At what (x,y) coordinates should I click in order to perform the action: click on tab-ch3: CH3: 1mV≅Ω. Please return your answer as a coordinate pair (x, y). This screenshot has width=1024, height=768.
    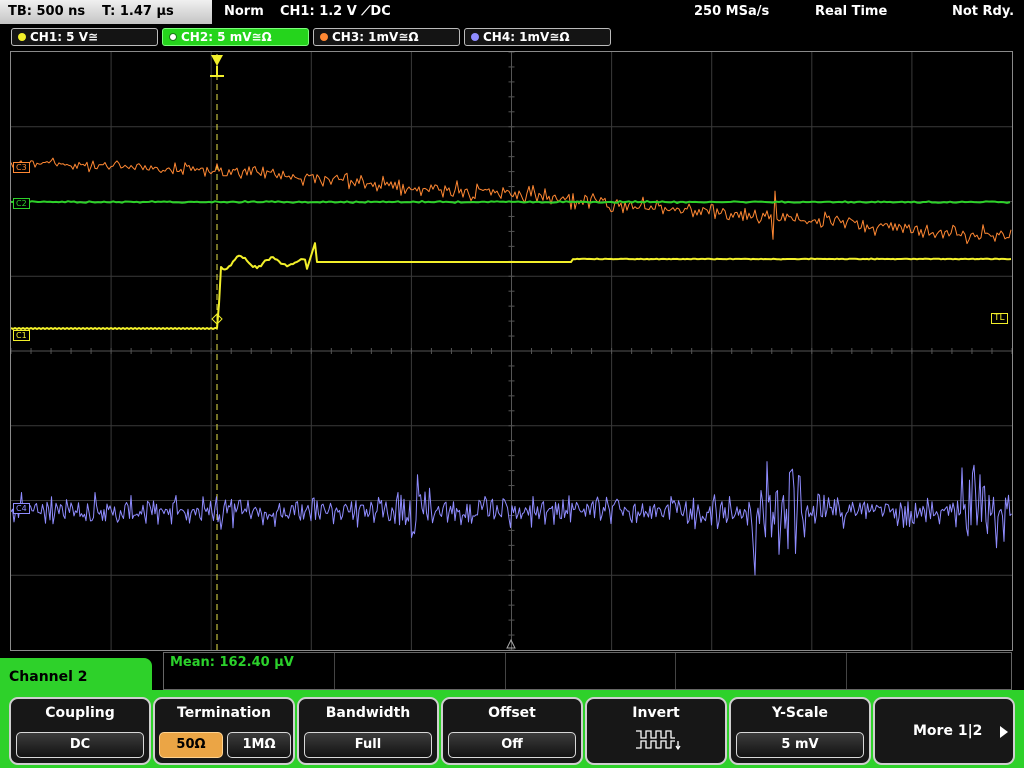
    Looking at the image, I should click on (386, 37).